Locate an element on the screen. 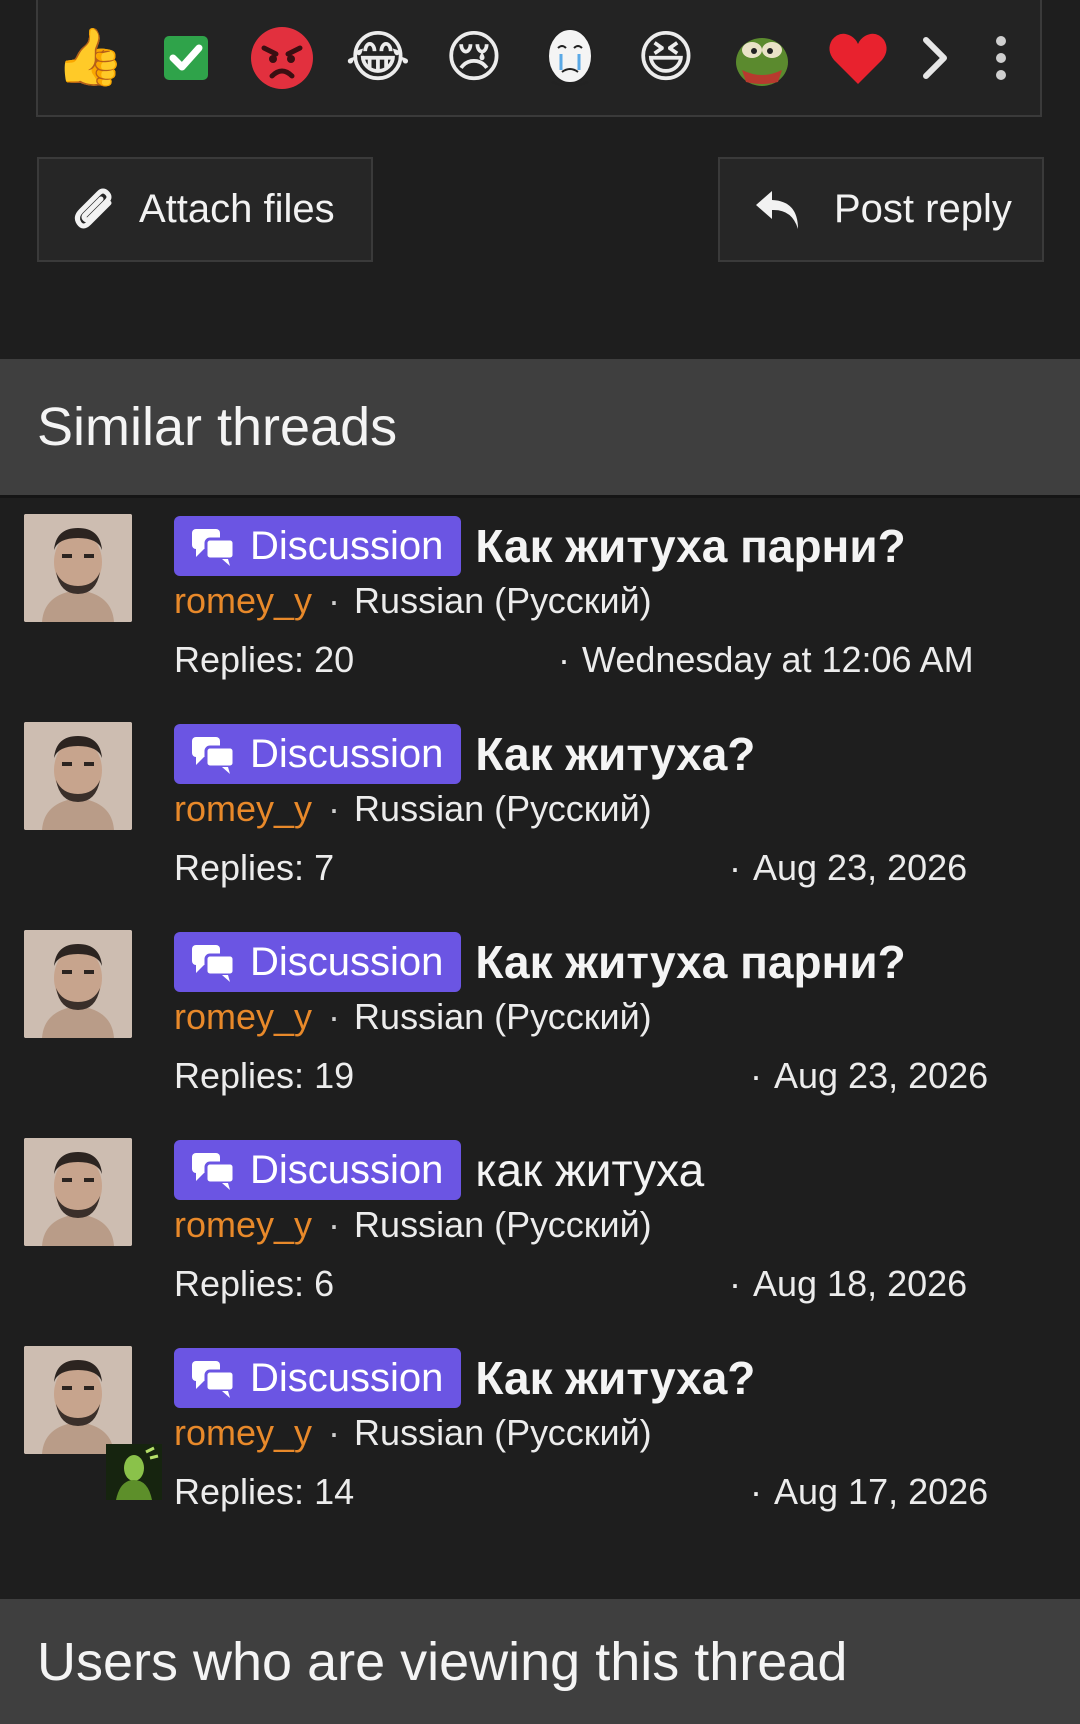  reply-count: Replies: 19 is located at coordinates (264, 1075).